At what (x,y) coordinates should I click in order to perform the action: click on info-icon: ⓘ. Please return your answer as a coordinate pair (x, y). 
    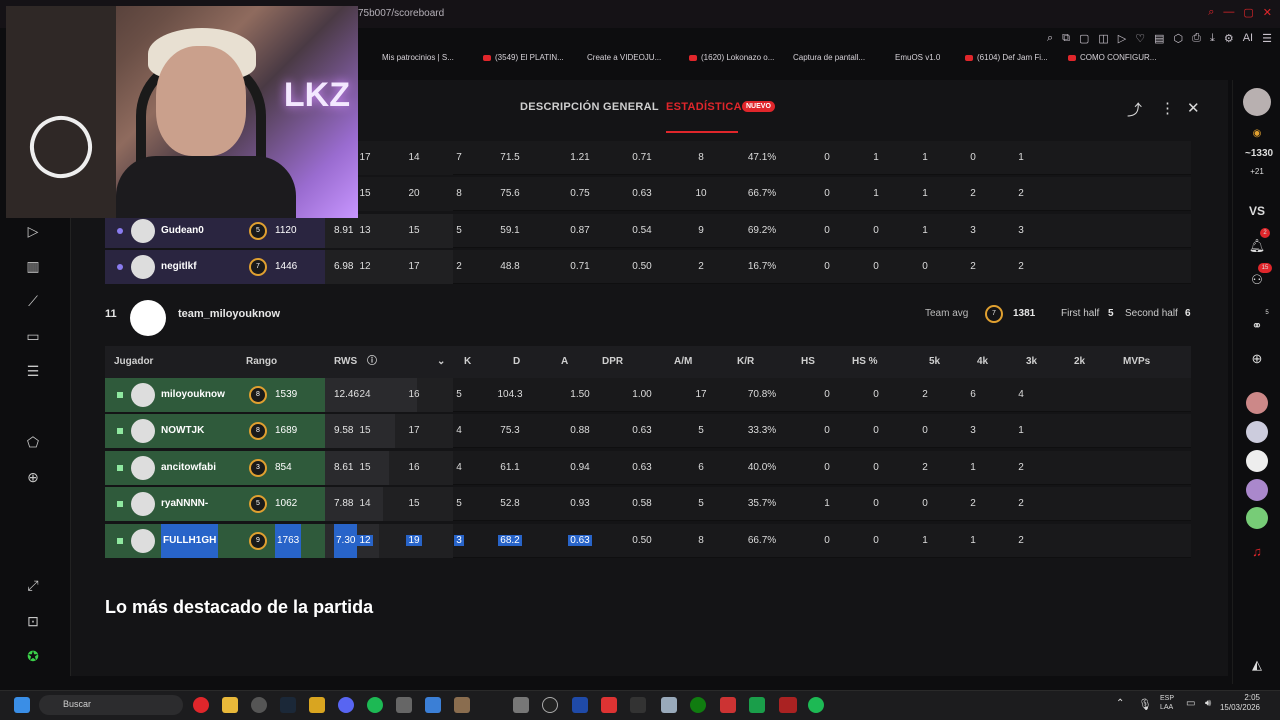
    Looking at the image, I should click on (372, 362).